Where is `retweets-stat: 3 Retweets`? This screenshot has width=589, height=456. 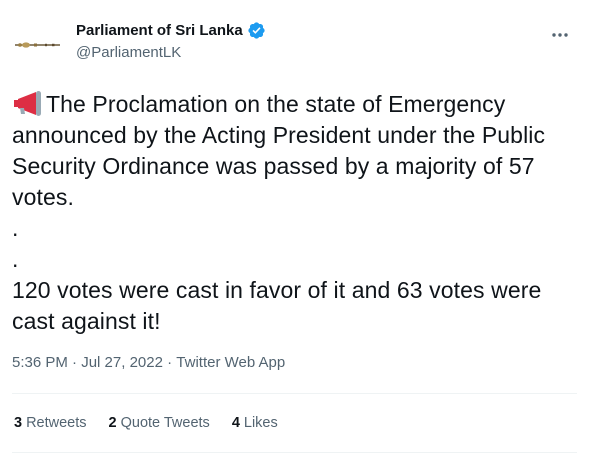 retweets-stat: 3 Retweets is located at coordinates (50, 423).